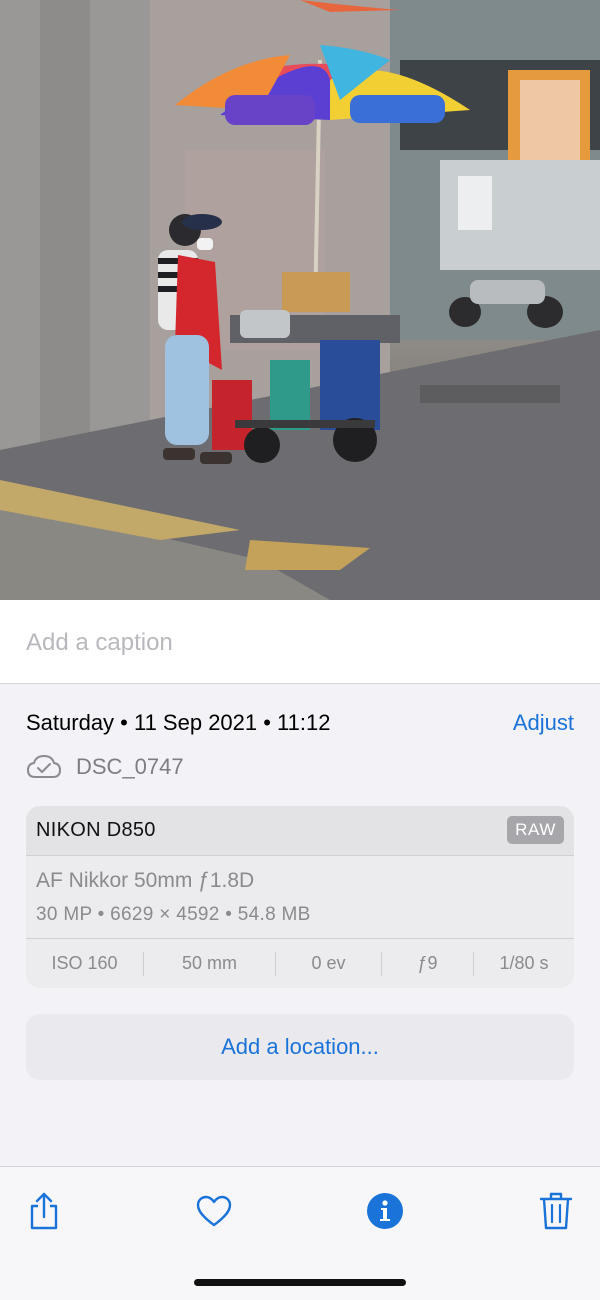 This screenshot has height=1300, width=600. I want to click on share-icon, so click(44, 1211).